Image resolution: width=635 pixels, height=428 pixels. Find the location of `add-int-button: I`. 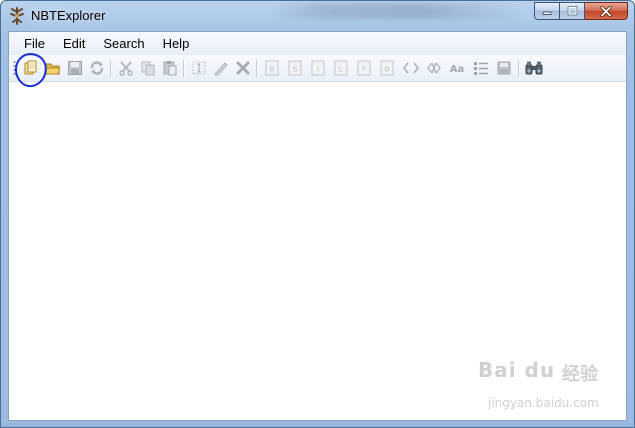

add-int-button: I is located at coordinates (318, 68).